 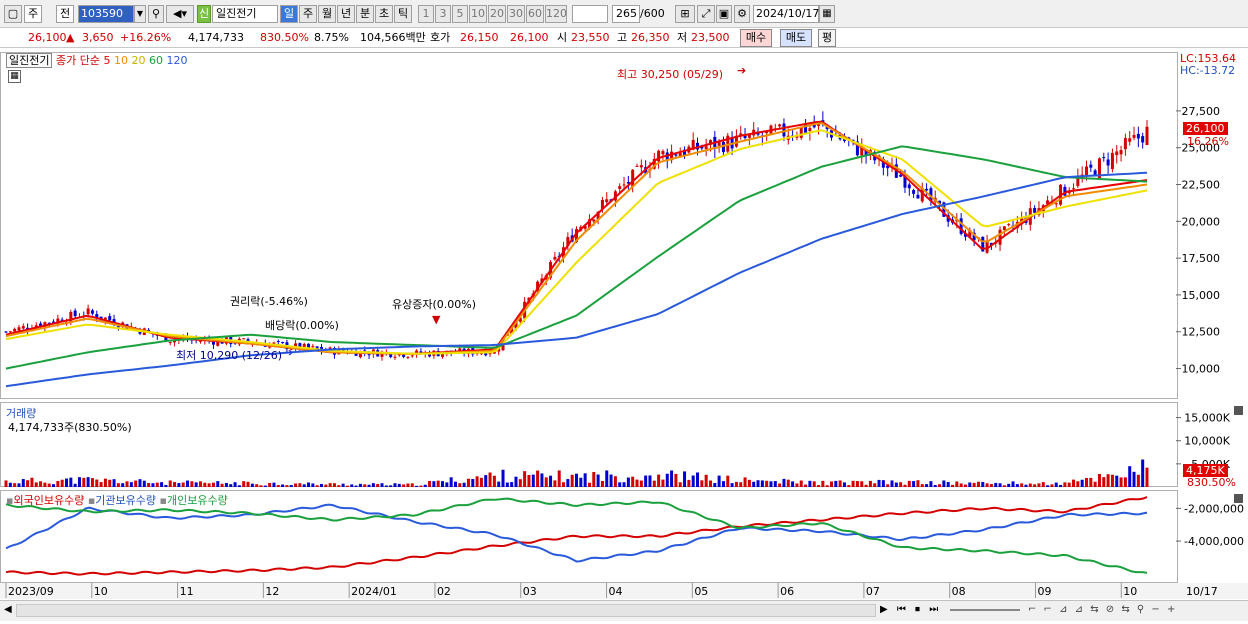 What do you see at coordinates (426, 14) in the screenshot?
I see `interval-tab-1: 1` at bounding box center [426, 14].